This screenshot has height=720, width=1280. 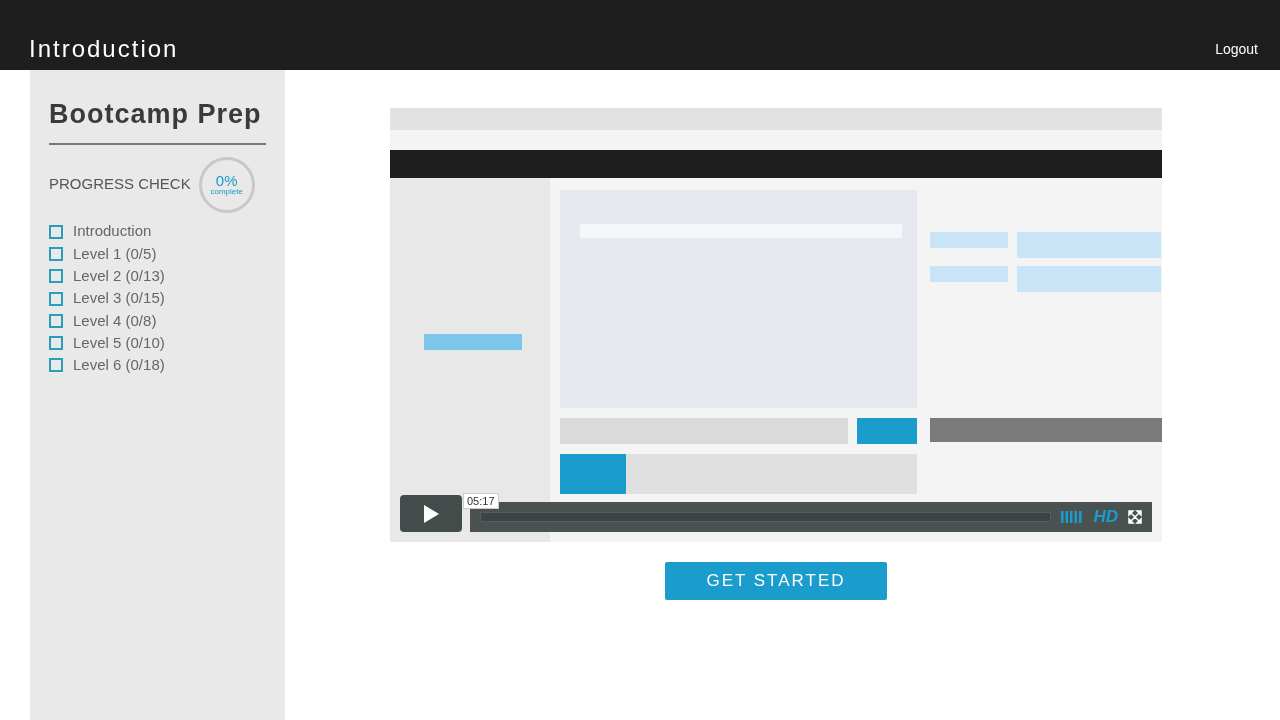 What do you see at coordinates (1236, 49) in the screenshot?
I see `logout-link: Logout` at bounding box center [1236, 49].